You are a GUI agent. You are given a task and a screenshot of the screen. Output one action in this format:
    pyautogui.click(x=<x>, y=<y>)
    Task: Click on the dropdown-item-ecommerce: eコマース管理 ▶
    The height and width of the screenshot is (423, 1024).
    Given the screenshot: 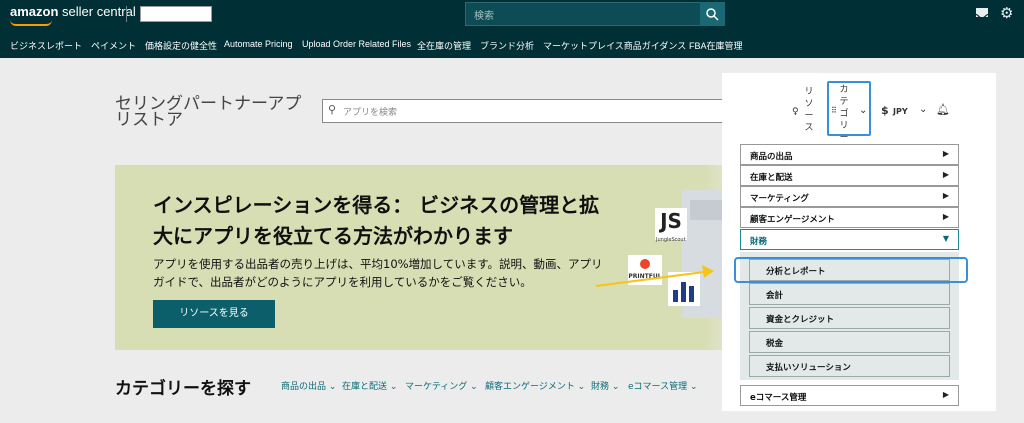 What is the action you would take?
    pyautogui.click(x=849, y=395)
    